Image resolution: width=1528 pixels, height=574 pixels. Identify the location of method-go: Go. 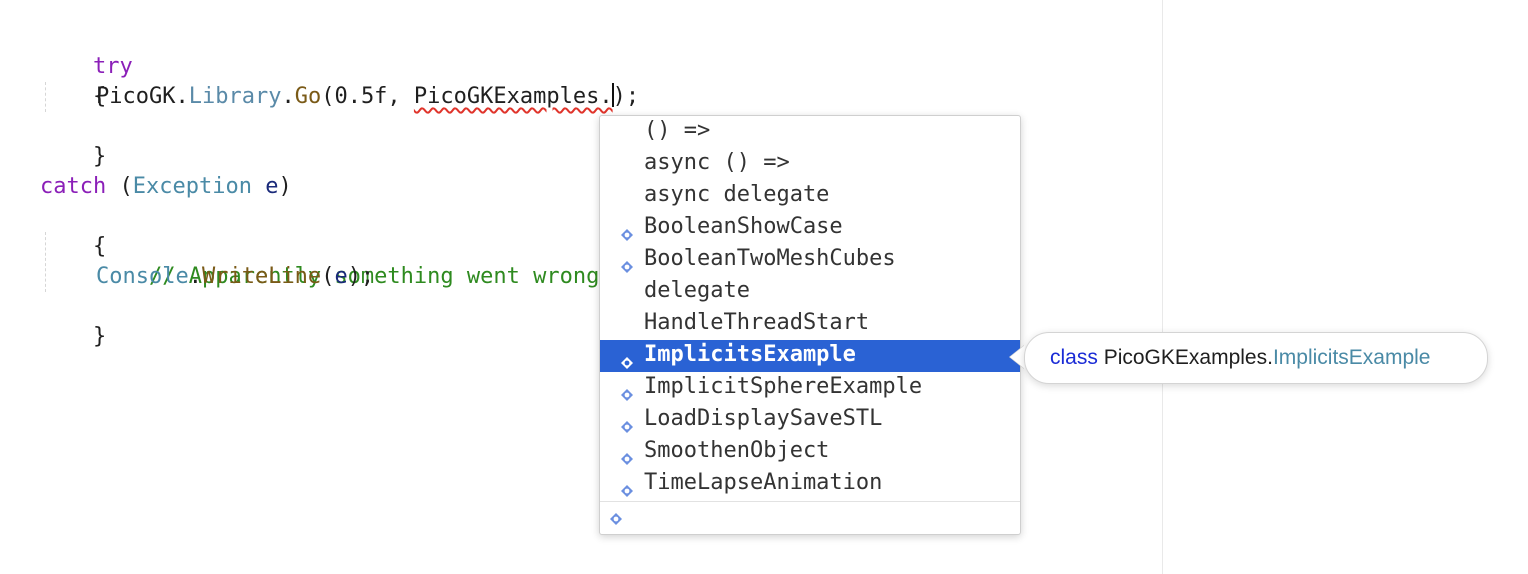
(308, 96).